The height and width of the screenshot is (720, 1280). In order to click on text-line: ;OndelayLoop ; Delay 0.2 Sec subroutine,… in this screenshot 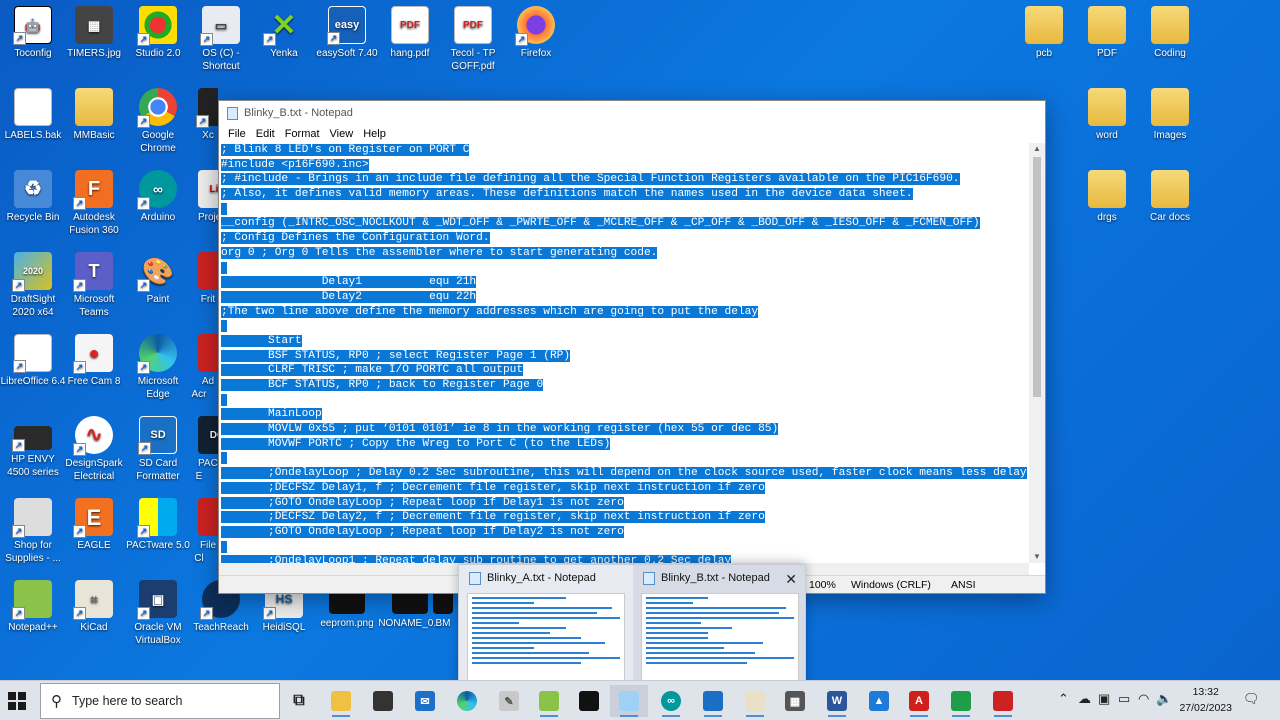, I will do `click(625, 473)`.